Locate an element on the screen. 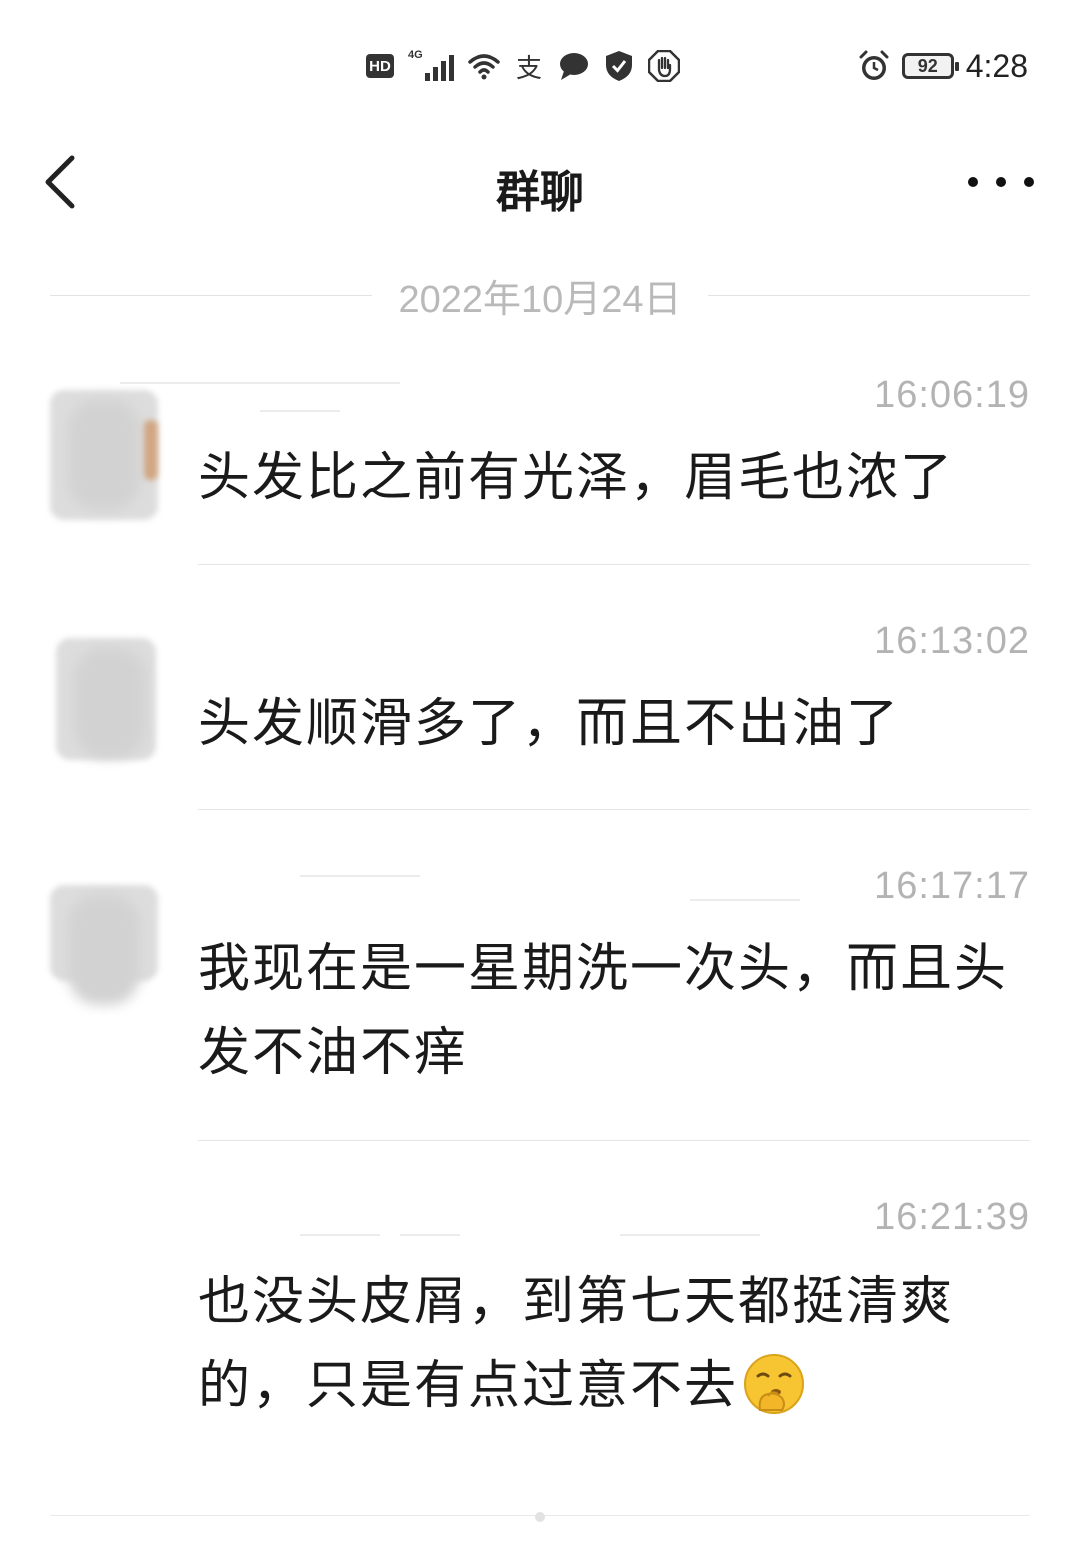 The width and height of the screenshot is (1080, 1553). more-dots-icon is located at coordinates (1001, 182).